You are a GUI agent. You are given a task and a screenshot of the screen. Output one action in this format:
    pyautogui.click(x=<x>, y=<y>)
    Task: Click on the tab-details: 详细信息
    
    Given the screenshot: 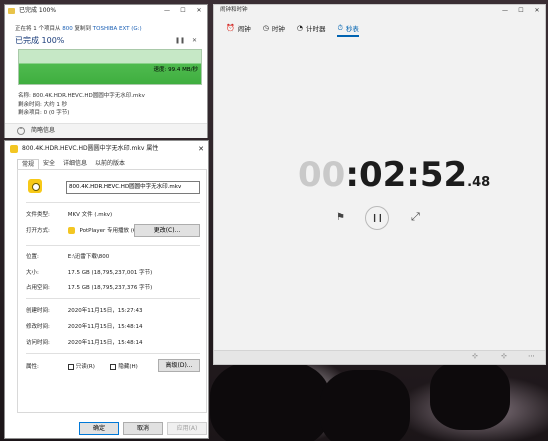 What is the action you would take?
    pyautogui.click(x=75, y=164)
    